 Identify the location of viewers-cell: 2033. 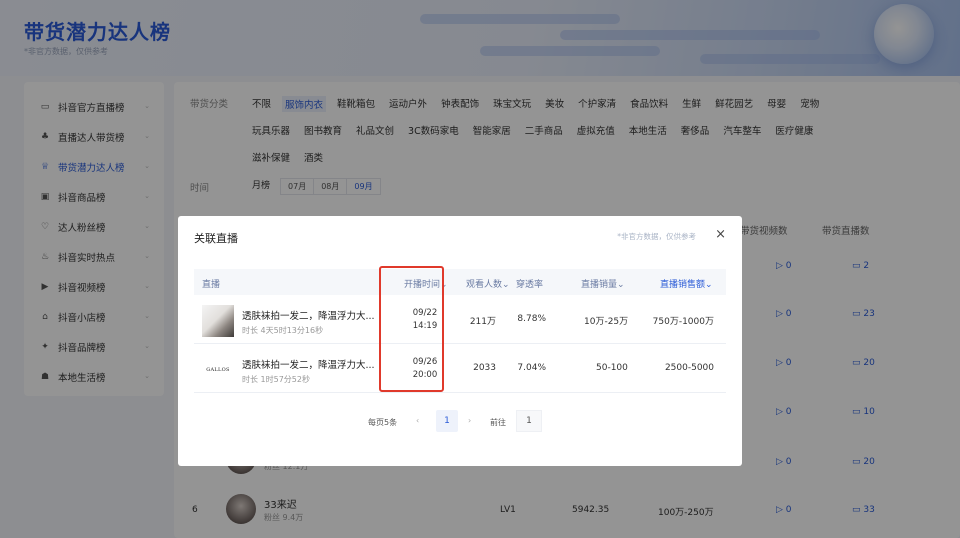
(484, 368).